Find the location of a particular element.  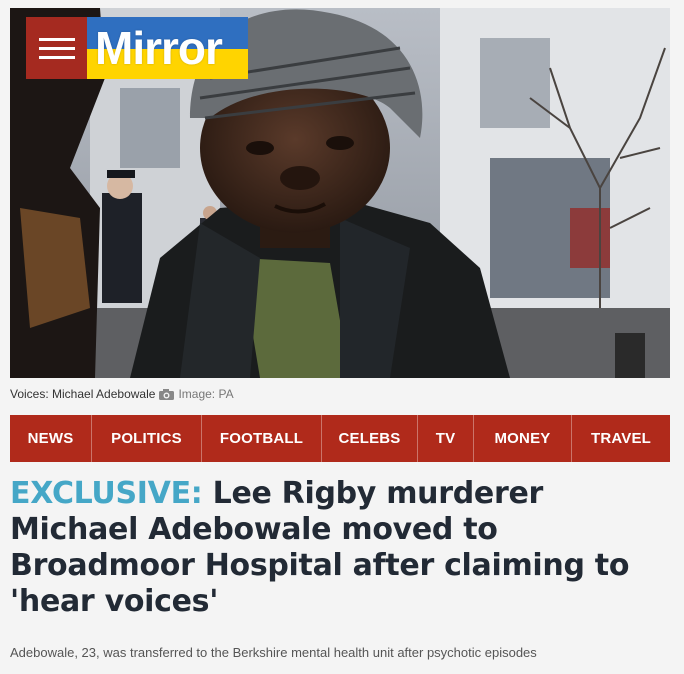

caption-text: Voices: Michael Adebowale is located at coordinates (83, 394).